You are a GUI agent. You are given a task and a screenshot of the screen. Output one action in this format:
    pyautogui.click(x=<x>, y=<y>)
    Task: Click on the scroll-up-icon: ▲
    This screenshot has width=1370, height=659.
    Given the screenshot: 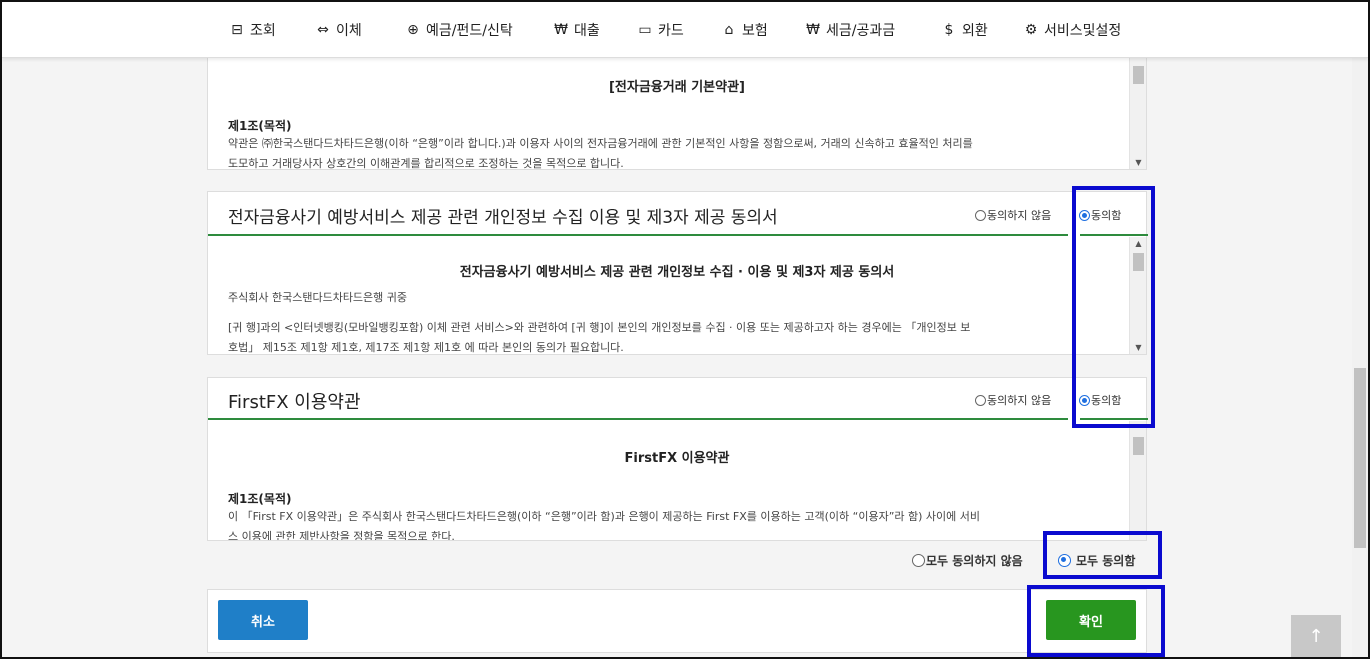 What is the action you would take?
    pyautogui.click(x=1138, y=243)
    